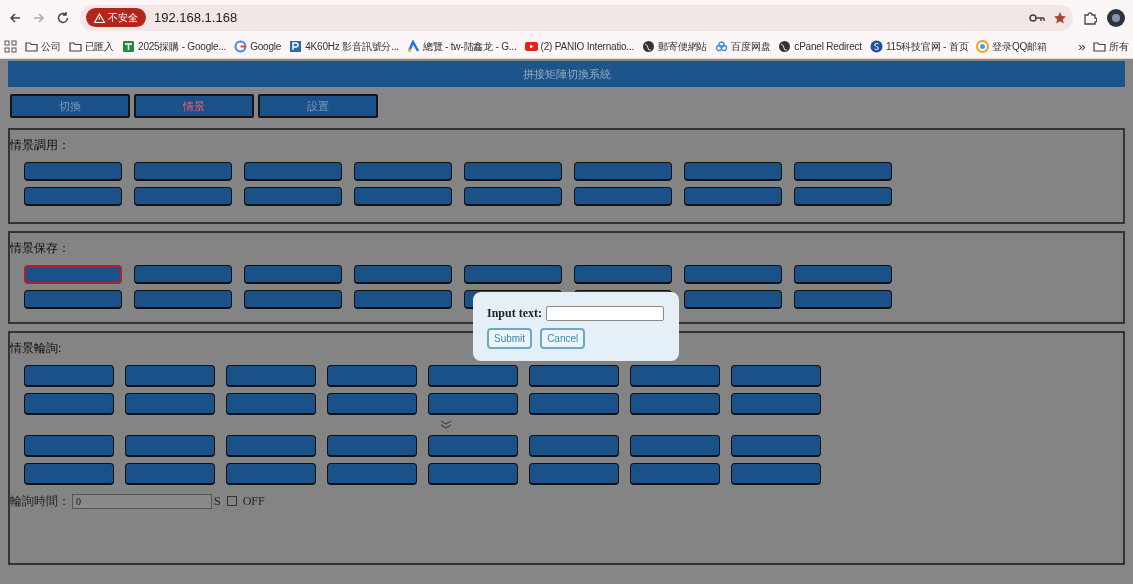 The width and height of the screenshot is (1133, 584). I want to click on text-field, so click(605, 313).